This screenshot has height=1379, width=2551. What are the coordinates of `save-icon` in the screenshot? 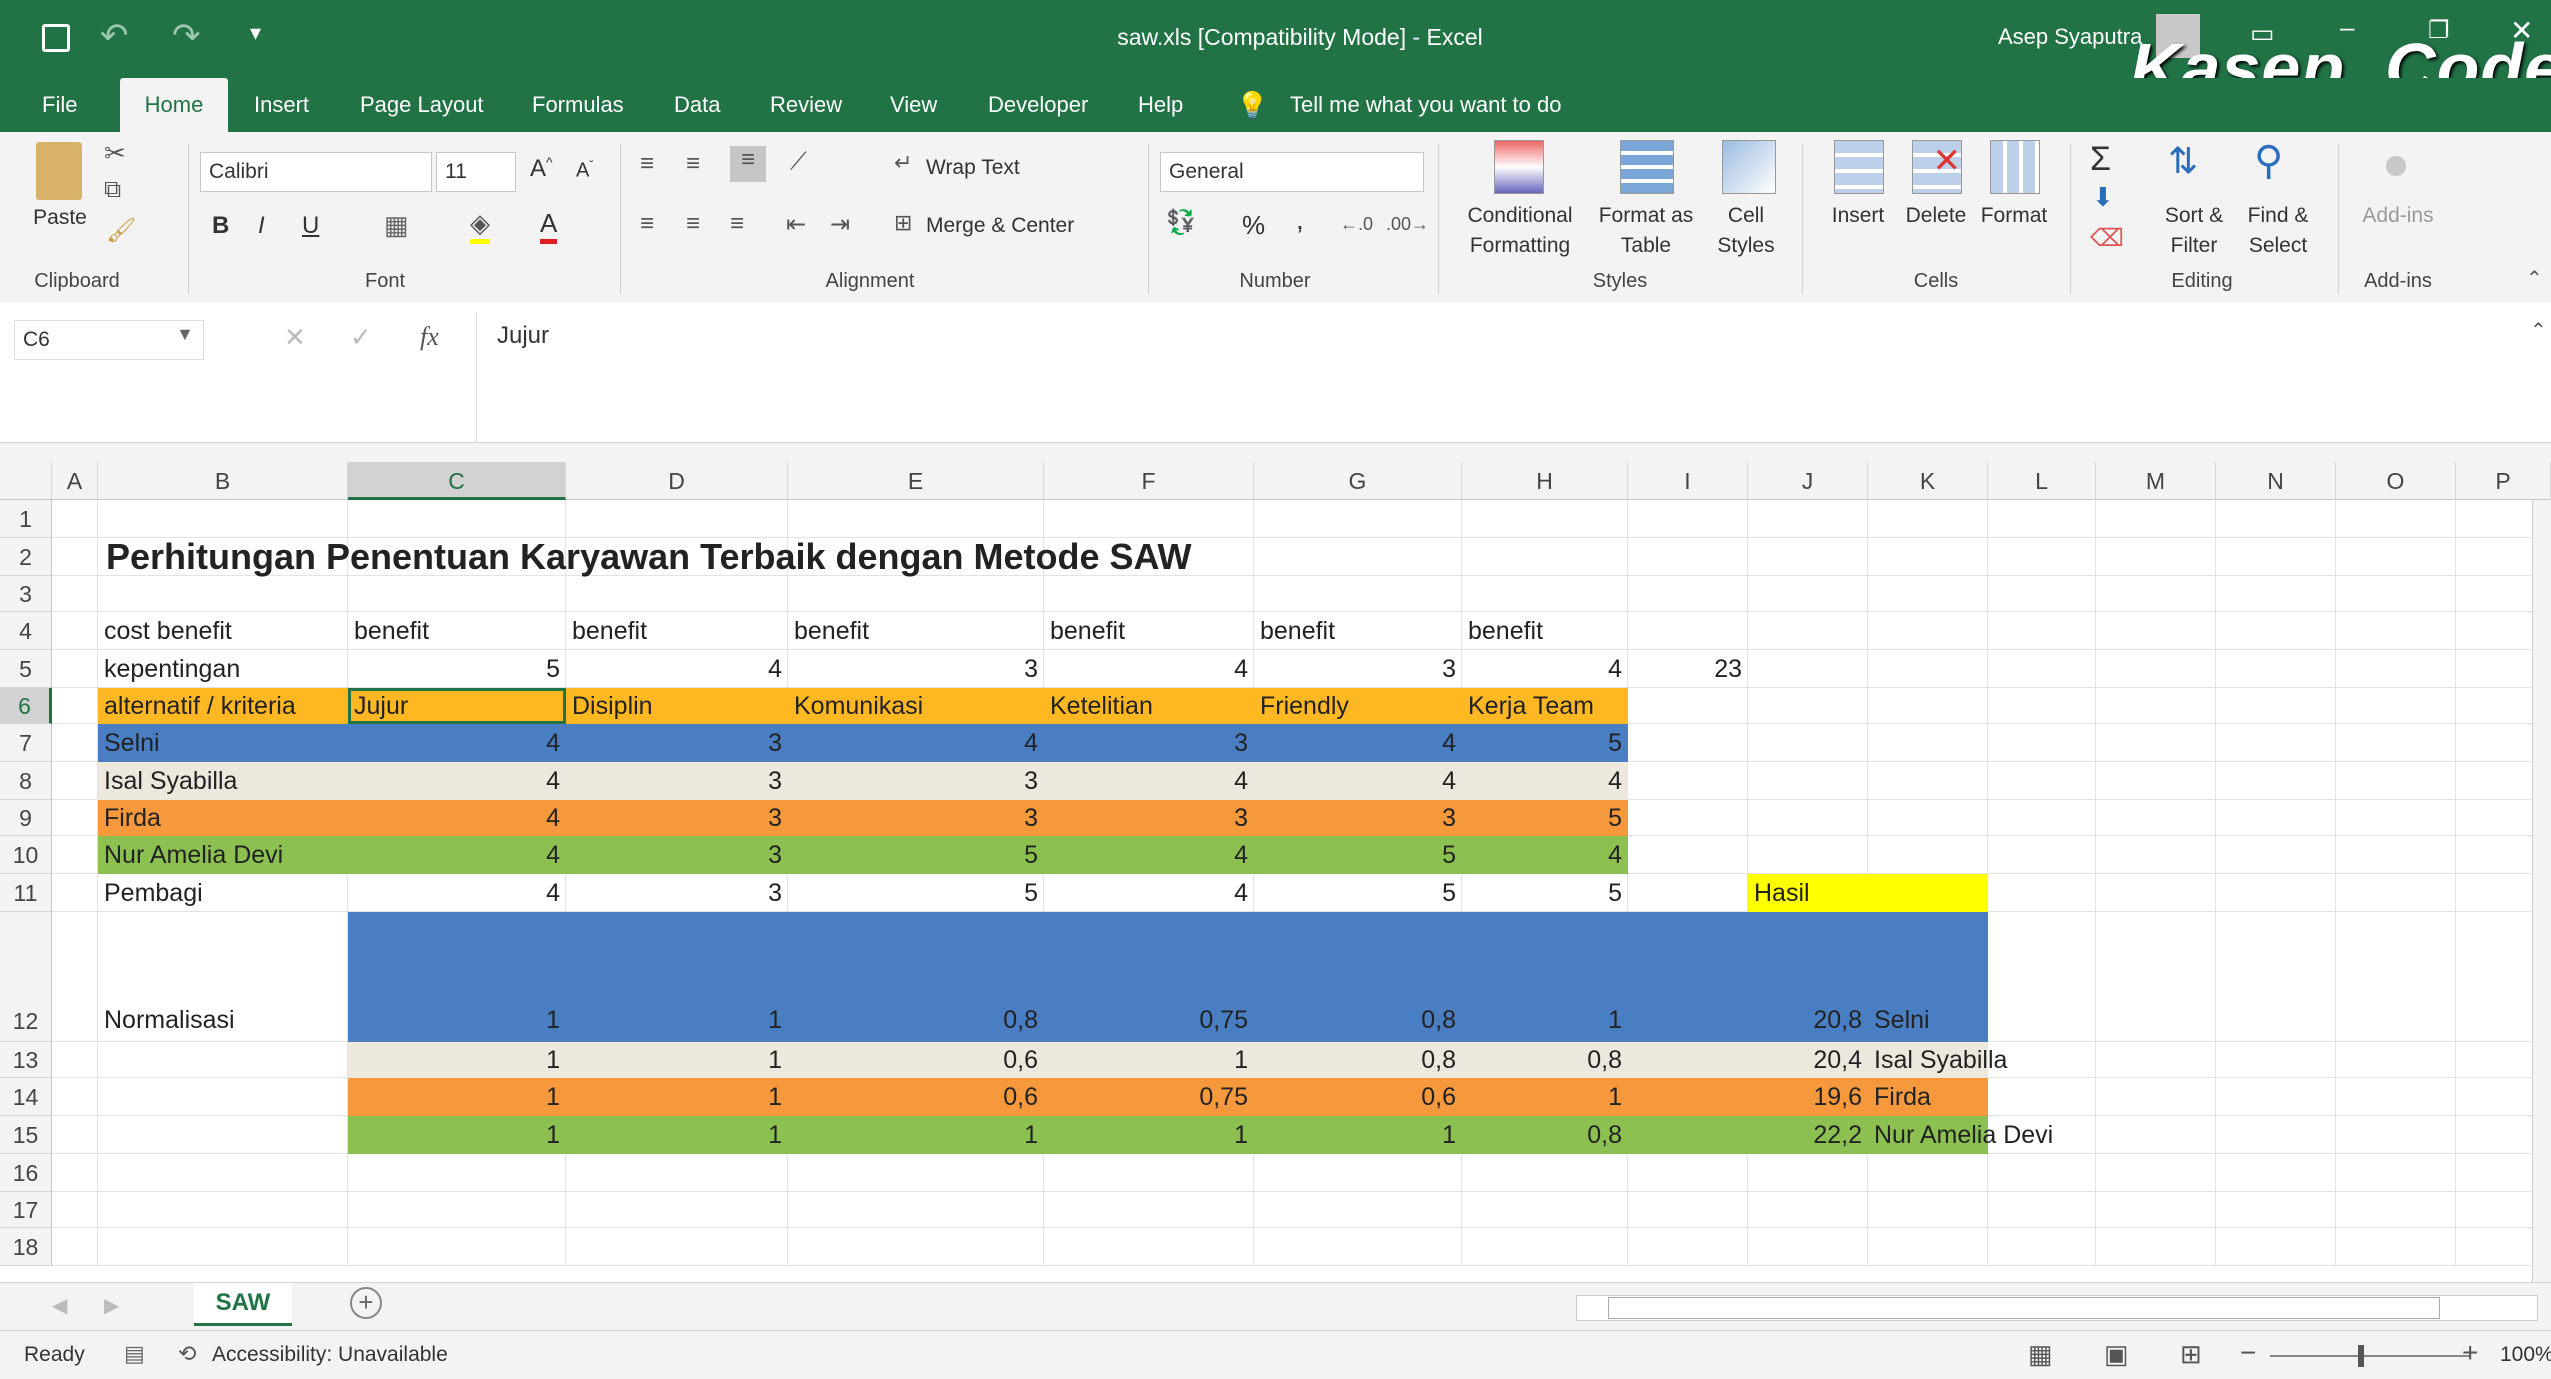 It's located at (56, 38).